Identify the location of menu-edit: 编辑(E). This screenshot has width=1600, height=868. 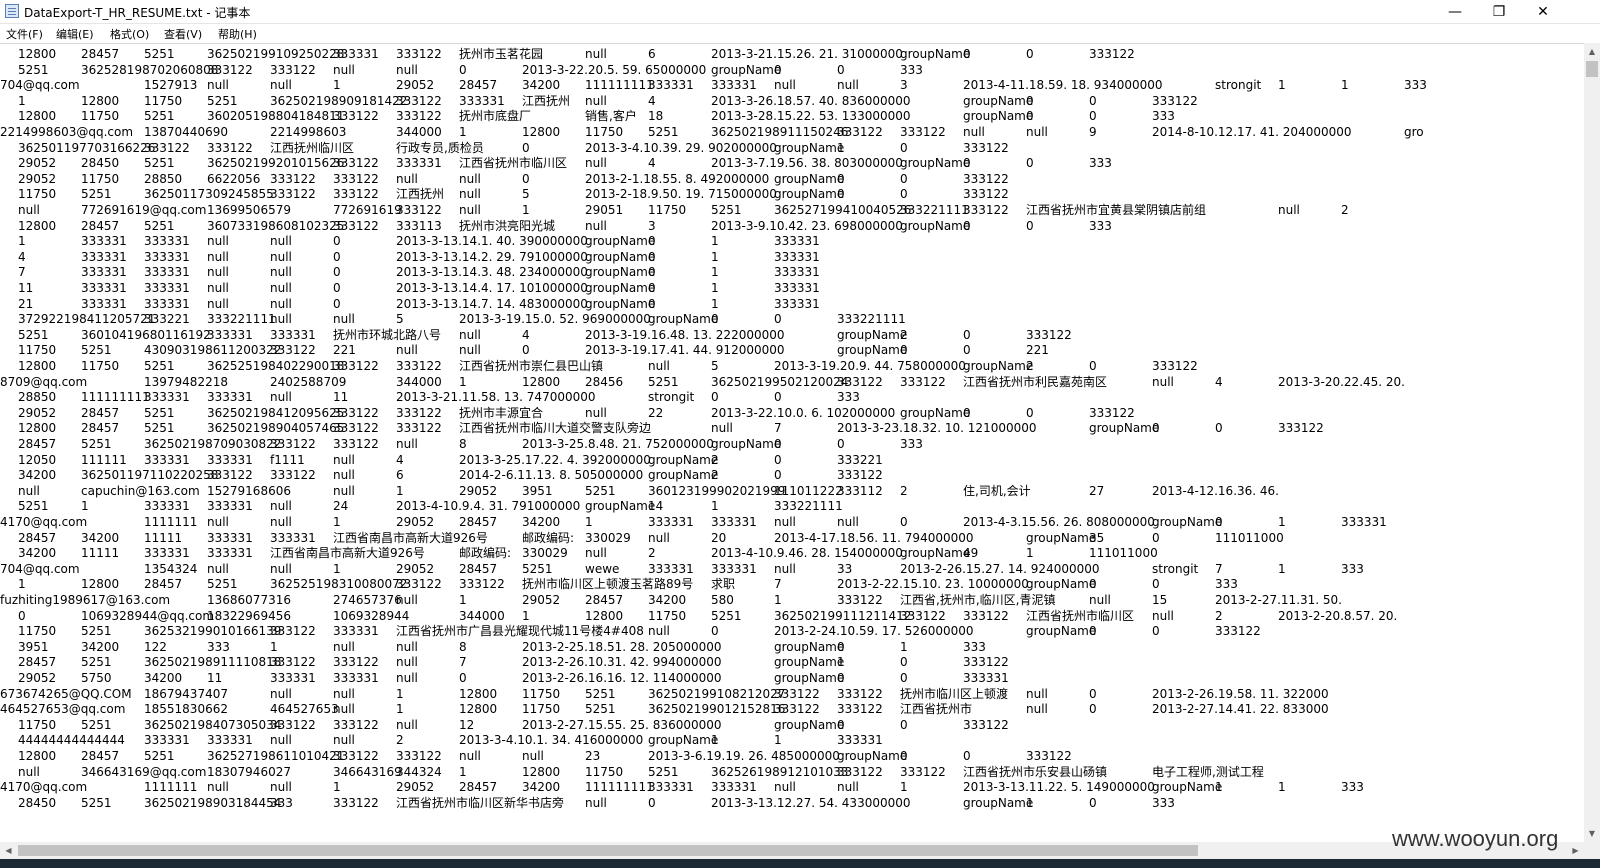
(75, 34).